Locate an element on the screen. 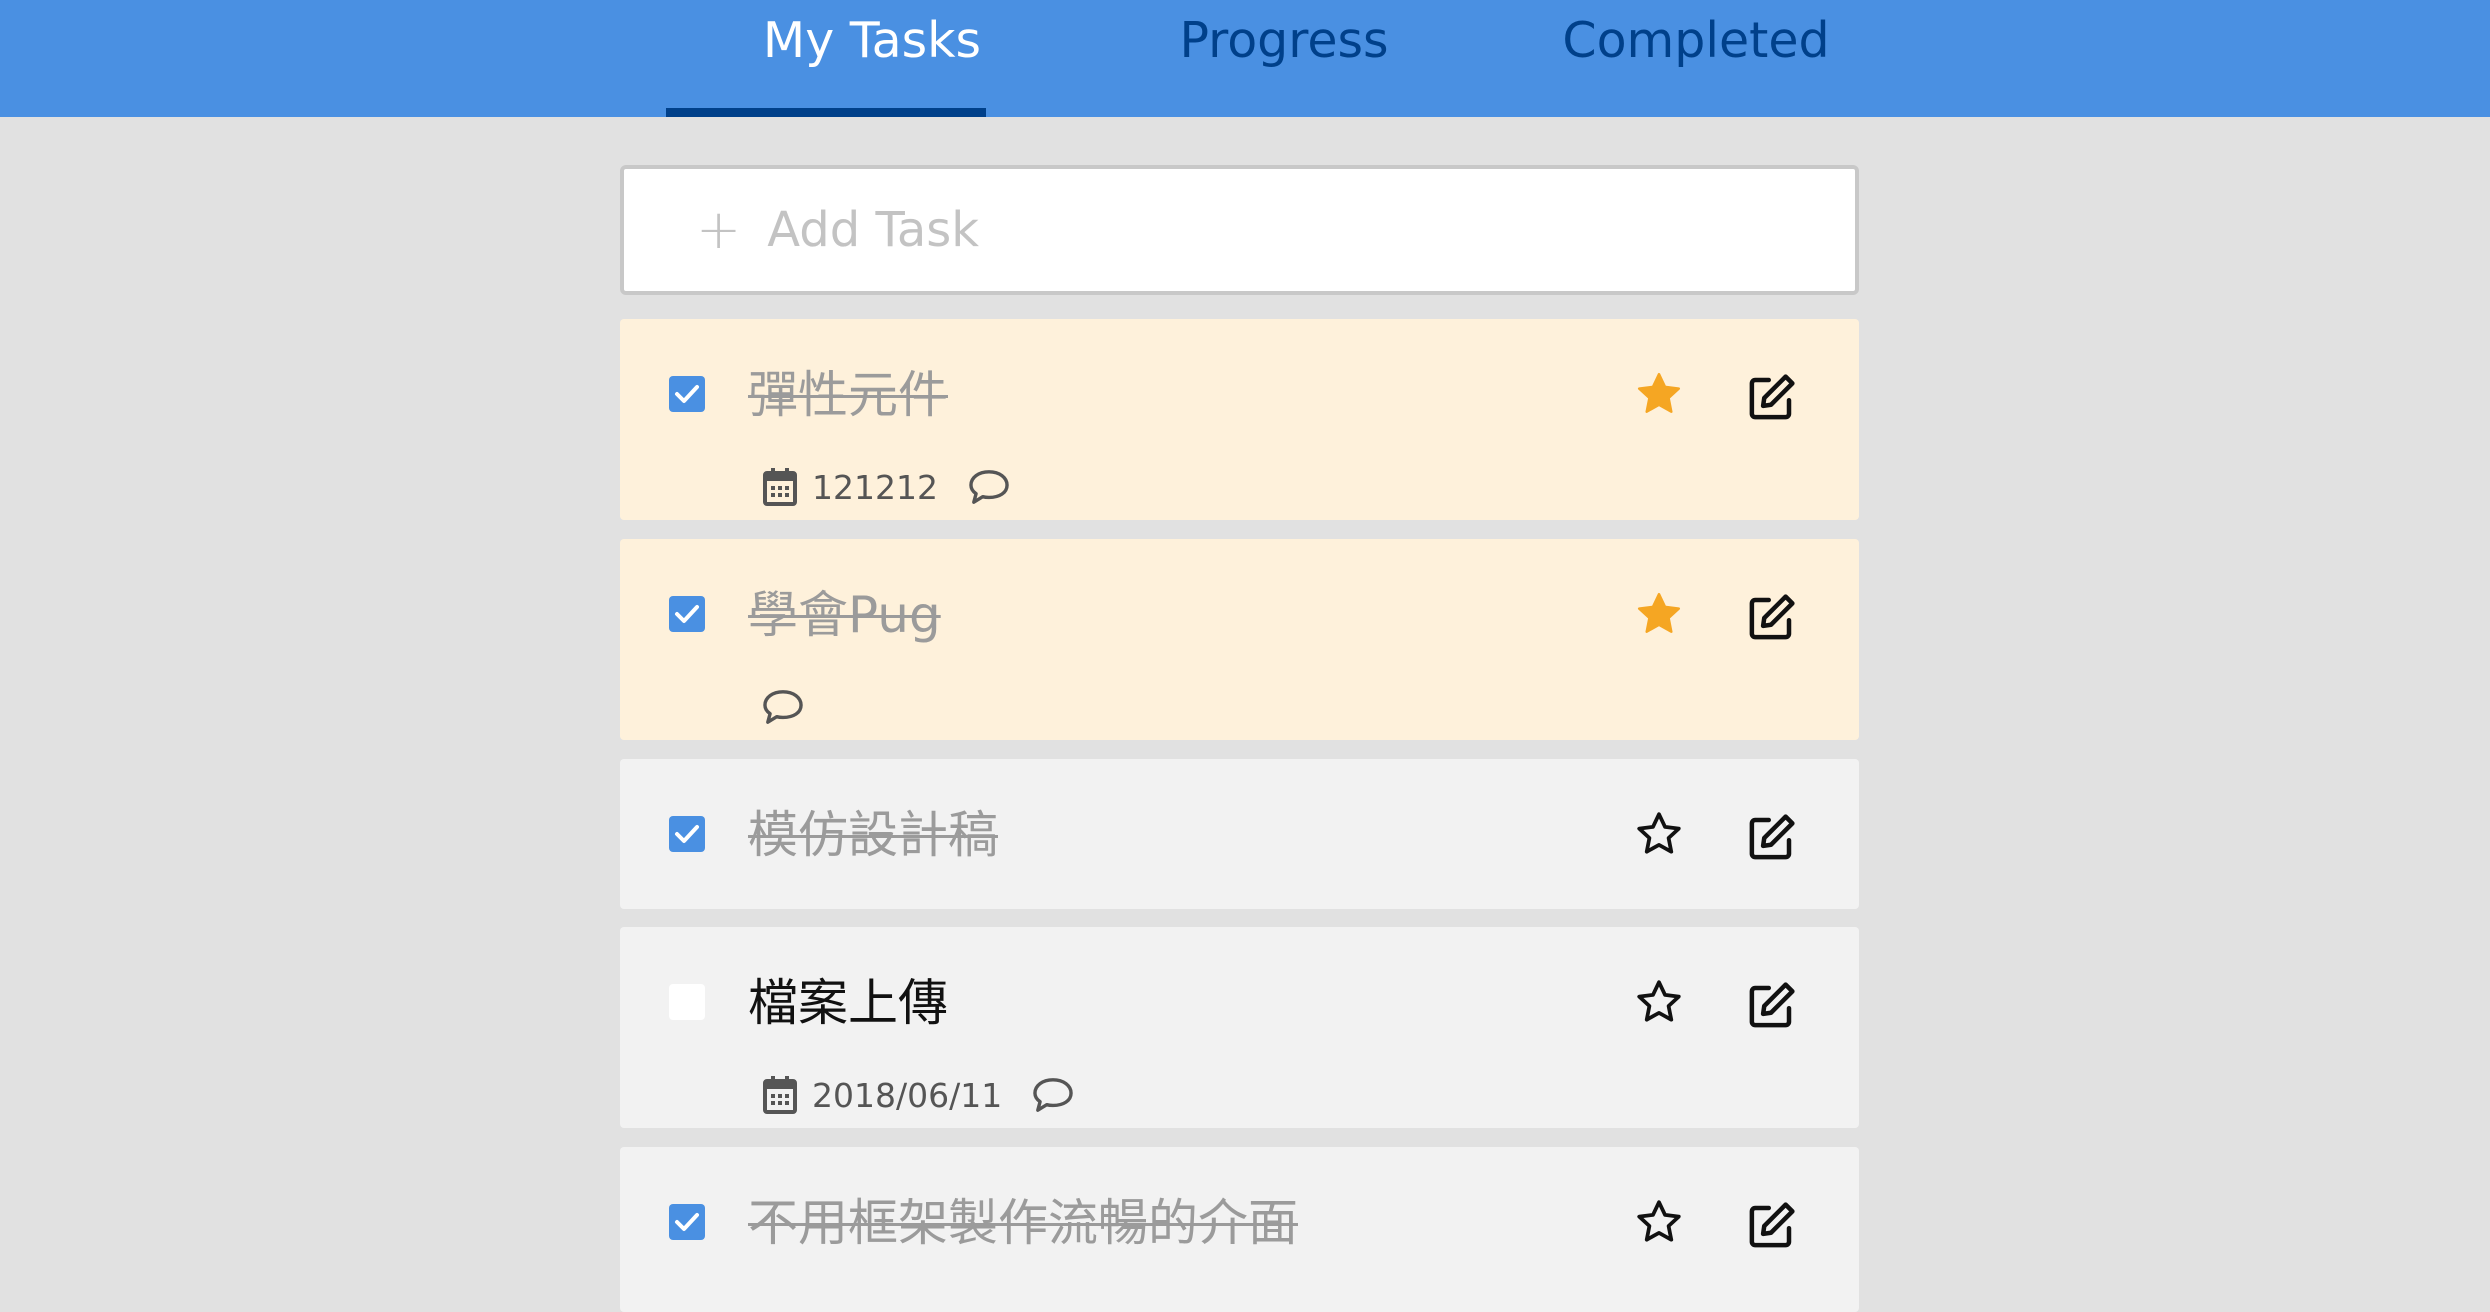 This screenshot has height=1312, width=2490. tab-my-tasks: My Tasks is located at coordinates (872, 58).